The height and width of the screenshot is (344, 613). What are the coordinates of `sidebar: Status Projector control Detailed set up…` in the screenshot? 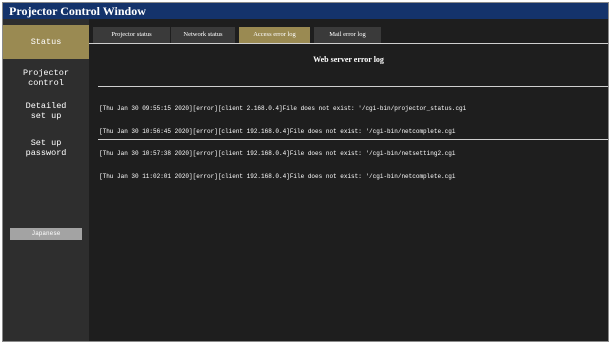 It's located at (46, 180).